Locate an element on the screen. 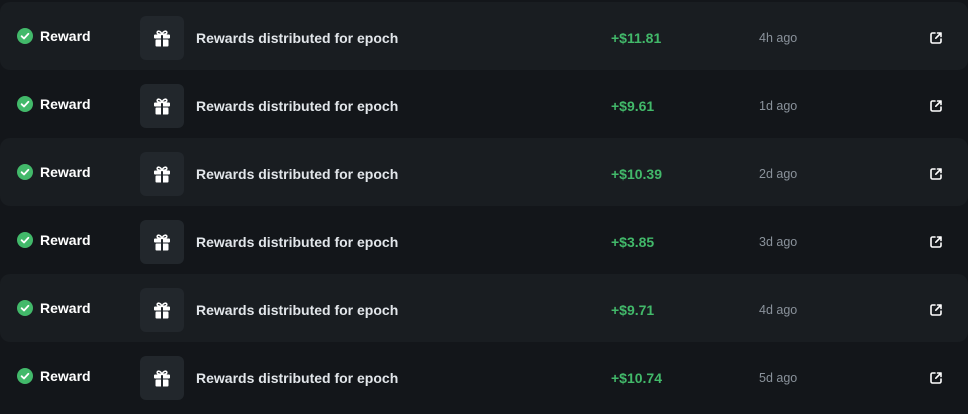 Image resolution: width=968 pixels, height=414 pixels. timestamp: 5d ago is located at coordinates (778, 378).